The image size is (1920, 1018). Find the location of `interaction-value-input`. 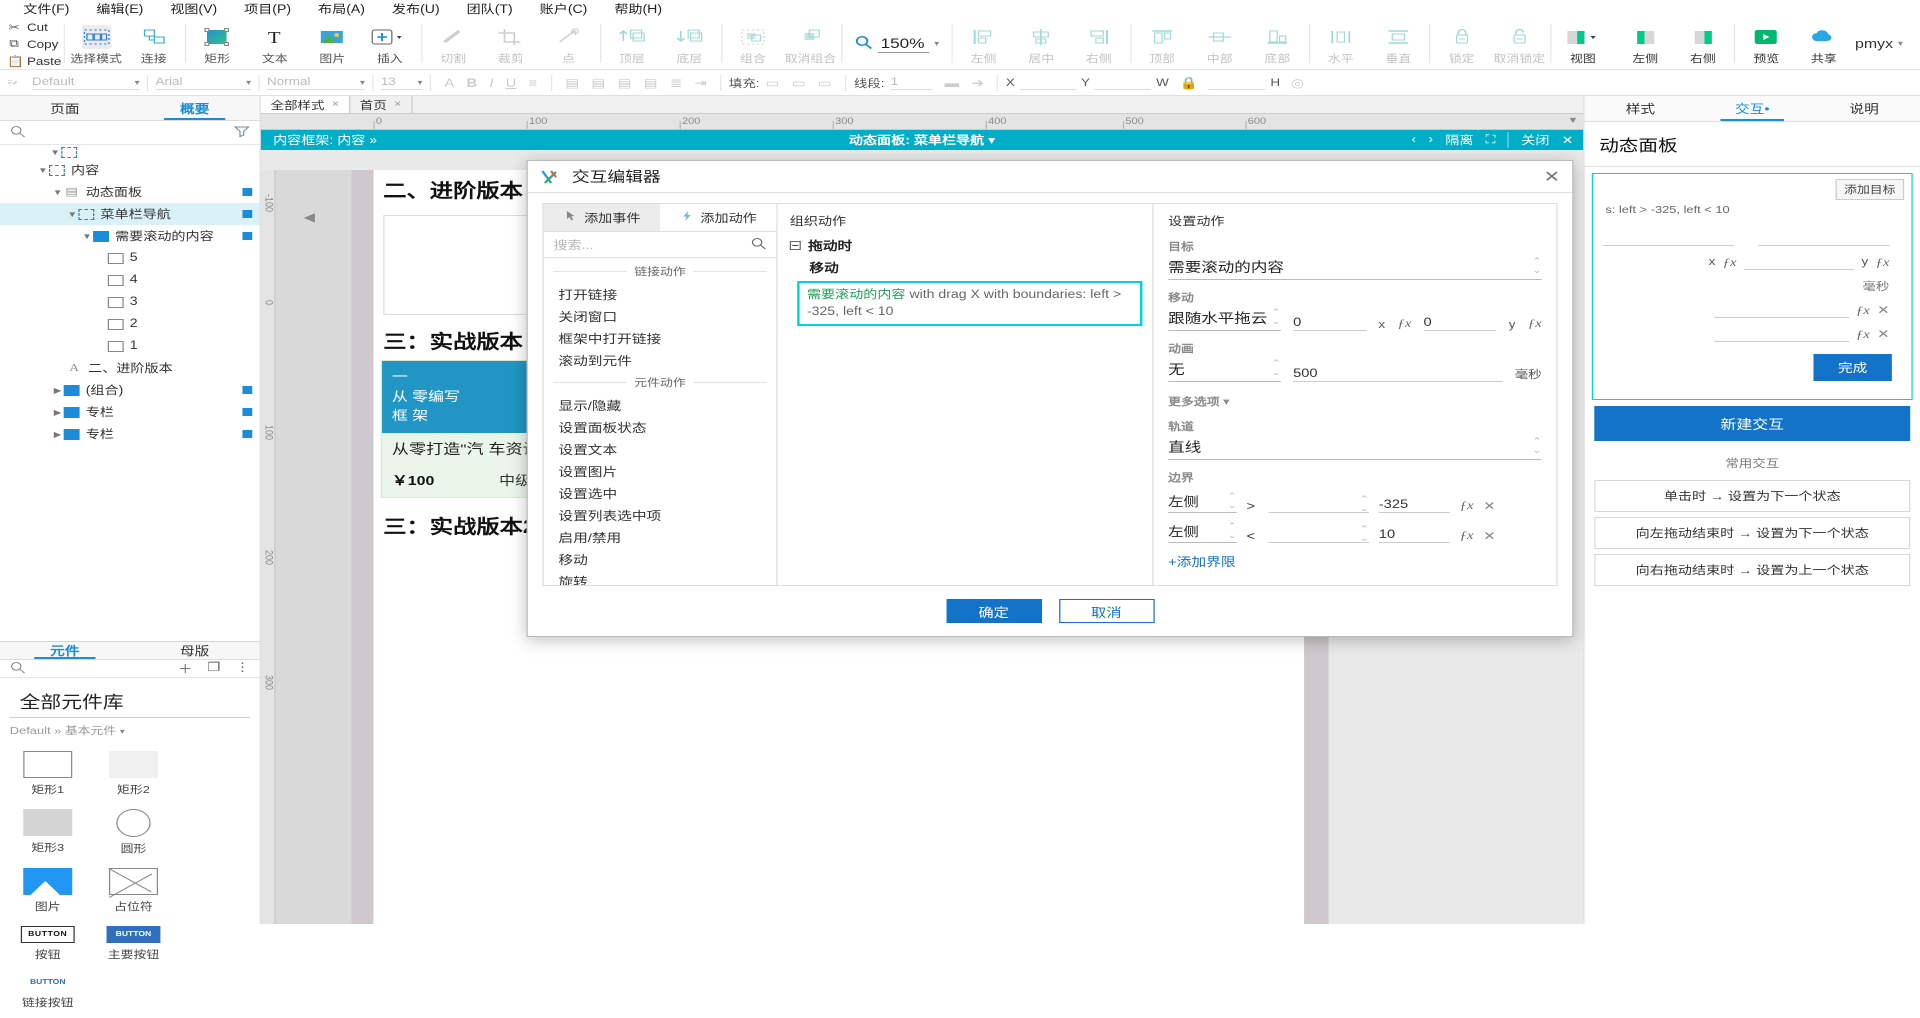

interaction-value-input is located at coordinates (1668, 238).